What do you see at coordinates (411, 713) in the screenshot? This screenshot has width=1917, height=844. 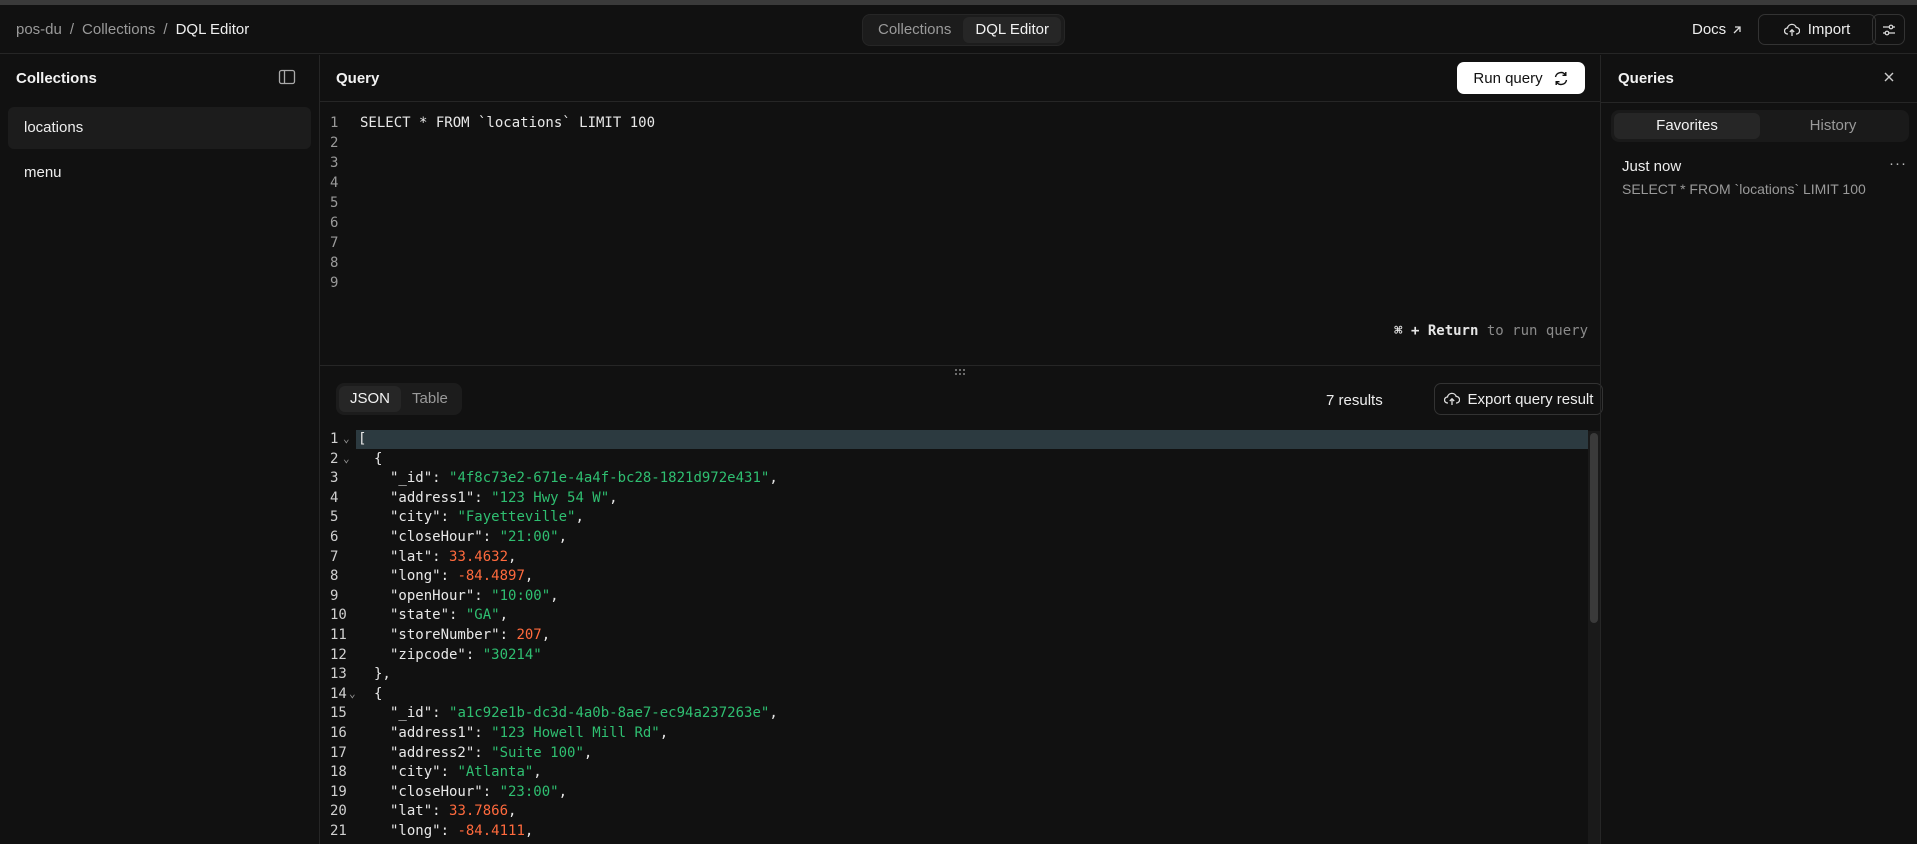 I see `json-key: "_id"` at bounding box center [411, 713].